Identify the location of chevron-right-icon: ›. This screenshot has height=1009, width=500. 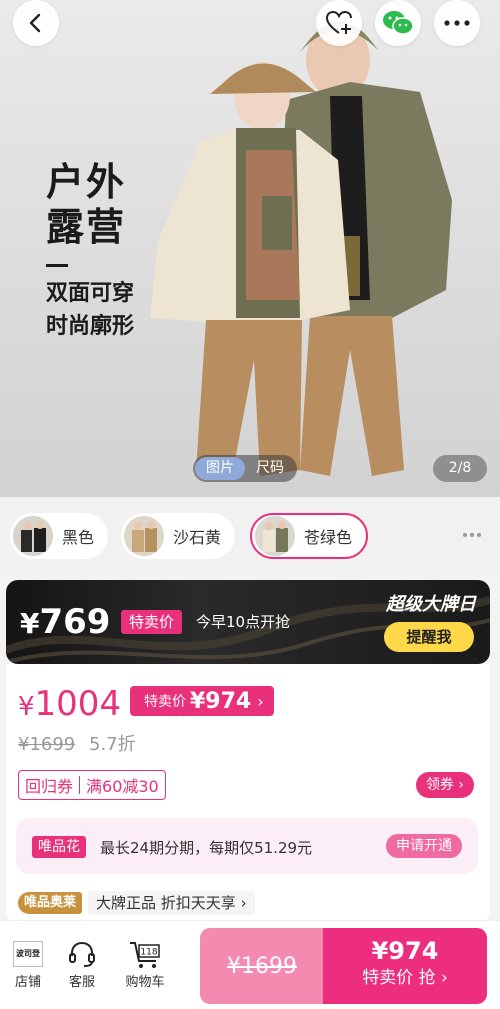
(260, 701).